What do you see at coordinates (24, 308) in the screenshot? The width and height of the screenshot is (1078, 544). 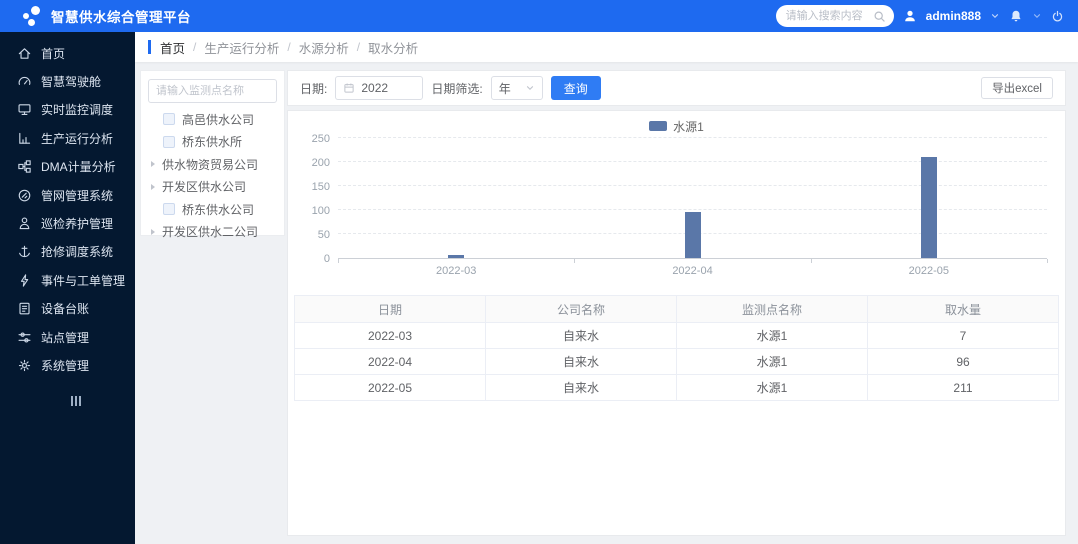 I see `device-icon` at bounding box center [24, 308].